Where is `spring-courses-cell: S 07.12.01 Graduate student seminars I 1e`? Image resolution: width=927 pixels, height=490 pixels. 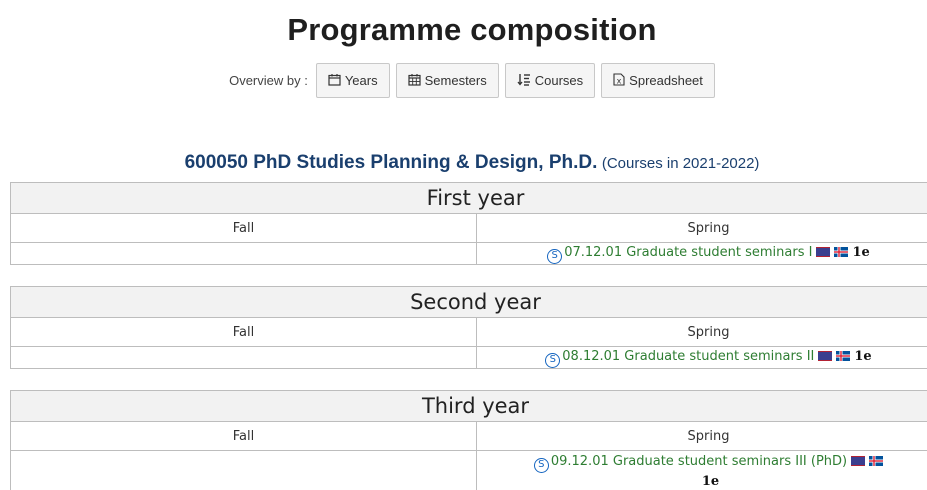
spring-courses-cell: S 07.12.01 Graduate student seminars I 1e is located at coordinates (701, 253).